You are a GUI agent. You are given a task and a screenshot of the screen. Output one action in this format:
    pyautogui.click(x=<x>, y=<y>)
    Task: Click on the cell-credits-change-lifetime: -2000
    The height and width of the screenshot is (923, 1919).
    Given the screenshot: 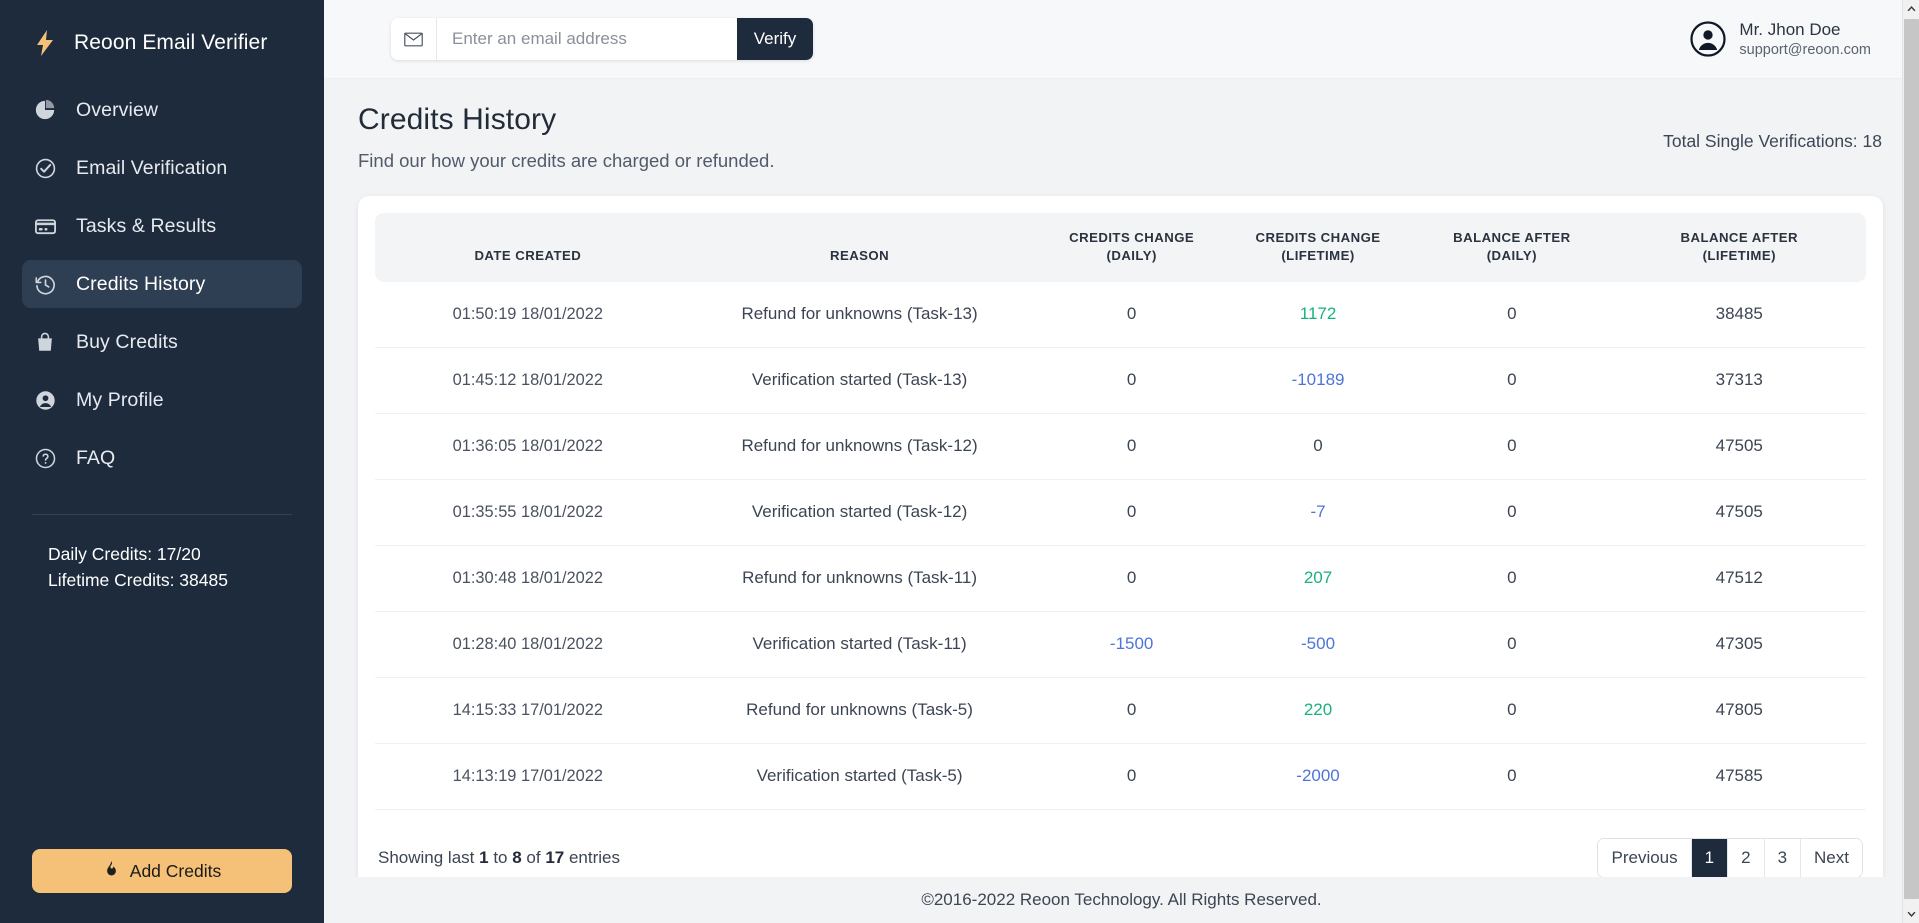 What is the action you would take?
    pyautogui.click(x=1318, y=776)
    